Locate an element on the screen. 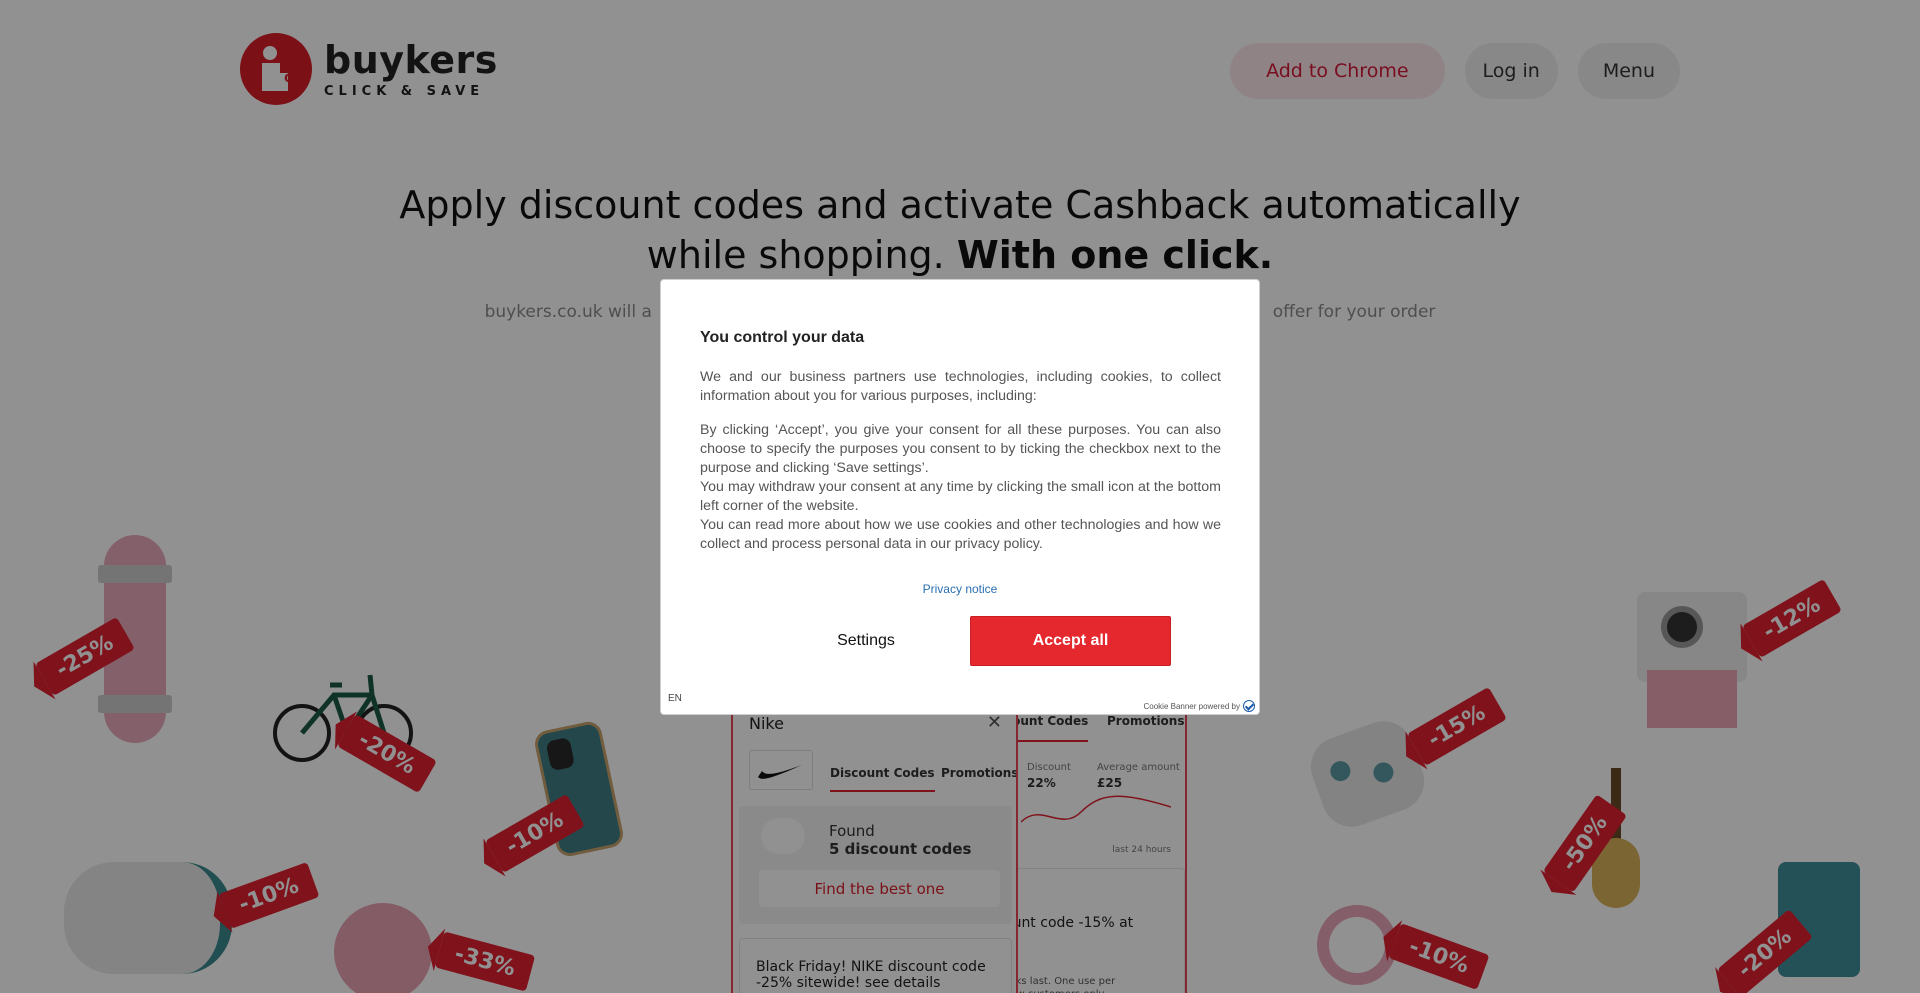 The height and width of the screenshot is (993, 1920). powered-by: Cookie Banner powered by is located at coordinates (1199, 706).